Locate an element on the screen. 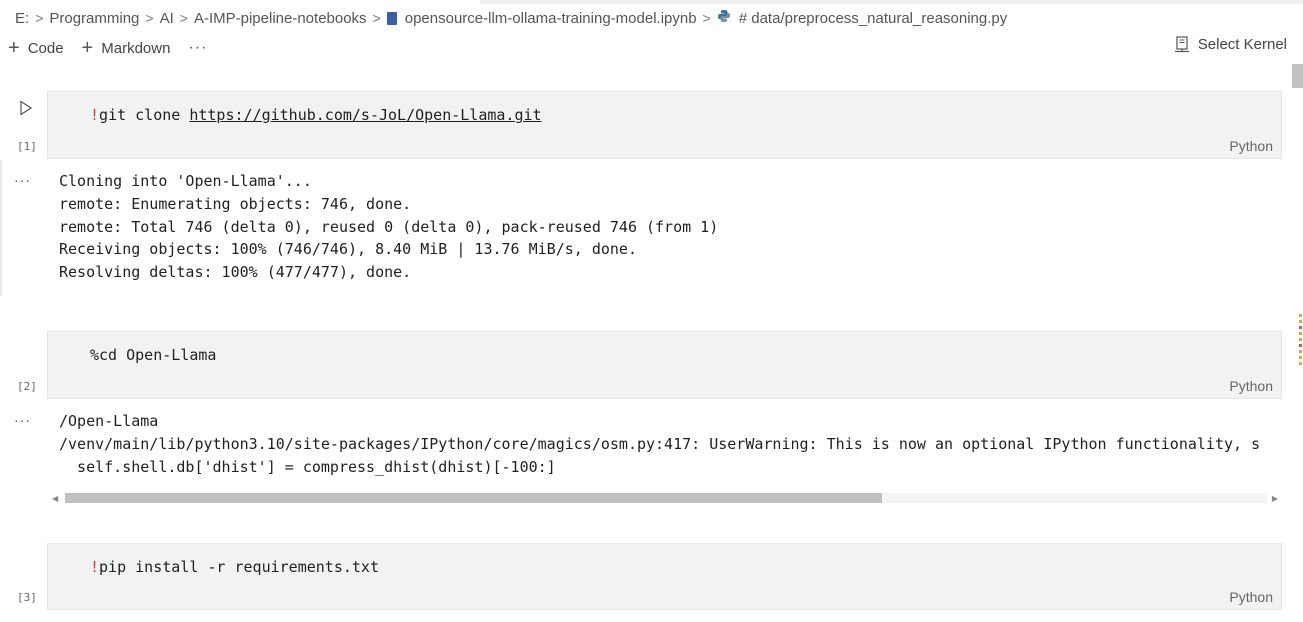 Image resolution: width=1303 pixels, height=622 pixels. breadcrumb-folder-ai: AI is located at coordinates (167, 18).